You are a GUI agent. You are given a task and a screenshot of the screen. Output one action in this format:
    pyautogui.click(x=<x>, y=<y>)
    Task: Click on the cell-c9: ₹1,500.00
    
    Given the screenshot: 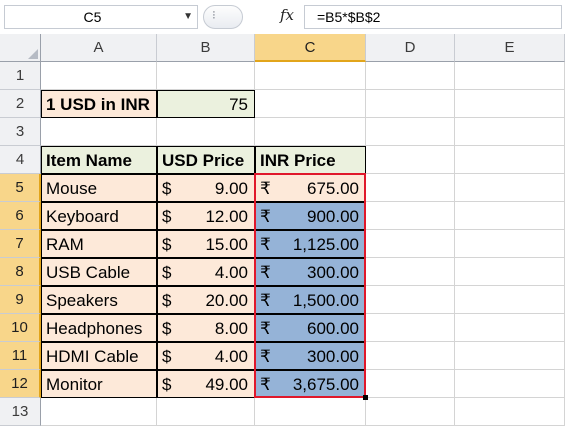 What is the action you would take?
    pyautogui.click(x=310, y=300)
    